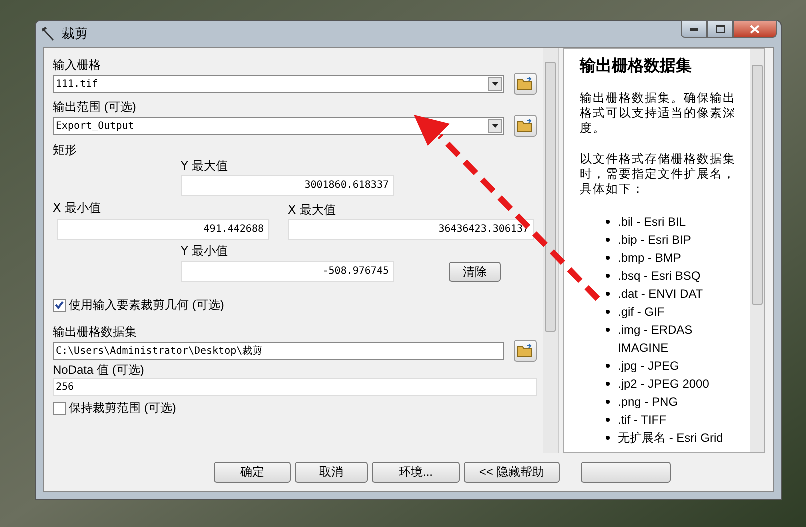 This screenshot has width=806, height=527. What do you see at coordinates (48, 34) in the screenshot?
I see `hammer-icon` at bounding box center [48, 34].